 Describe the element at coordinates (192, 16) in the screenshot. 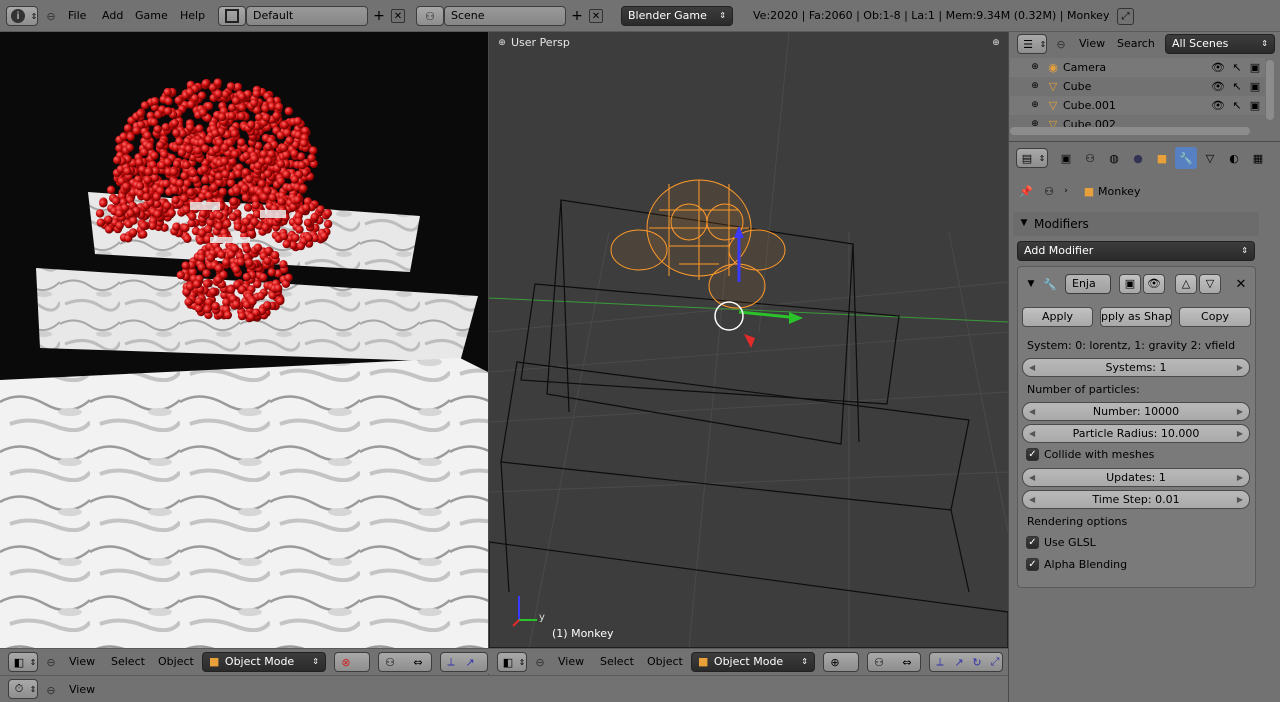

I see `menu-help: Help` at that location.